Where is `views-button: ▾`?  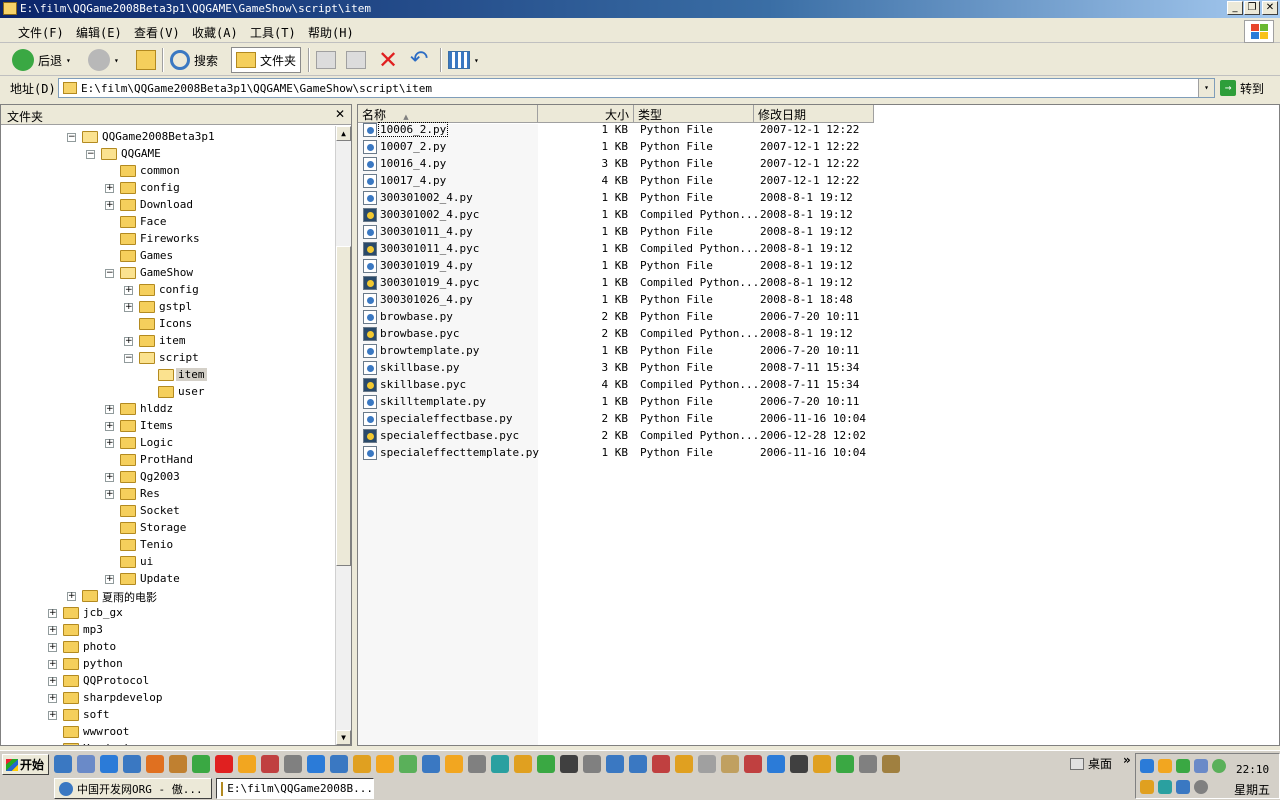 views-button: ▾ is located at coordinates (463, 60).